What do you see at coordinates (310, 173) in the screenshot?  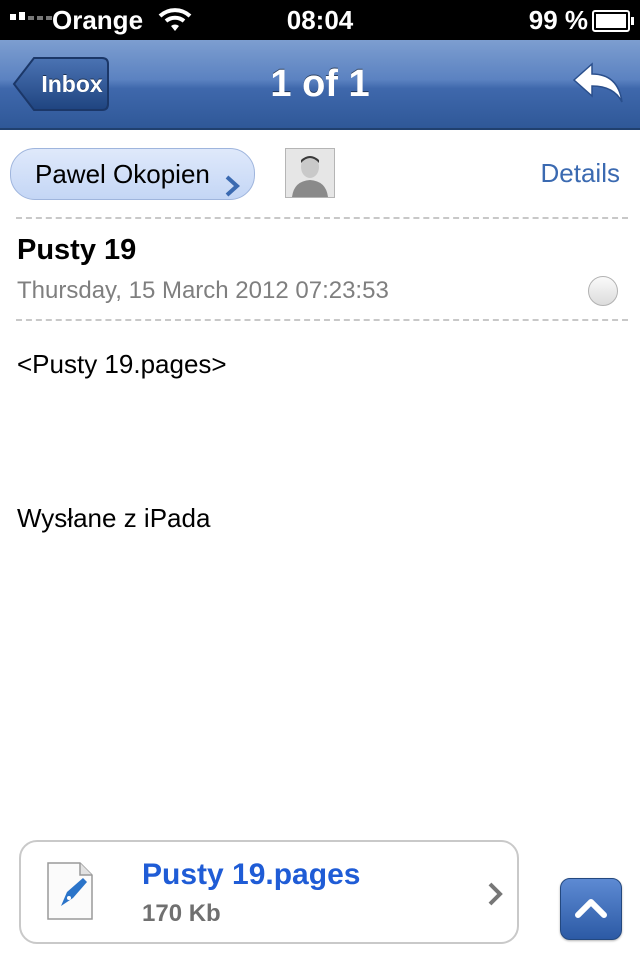 I see `sender-avatar` at bounding box center [310, 173].